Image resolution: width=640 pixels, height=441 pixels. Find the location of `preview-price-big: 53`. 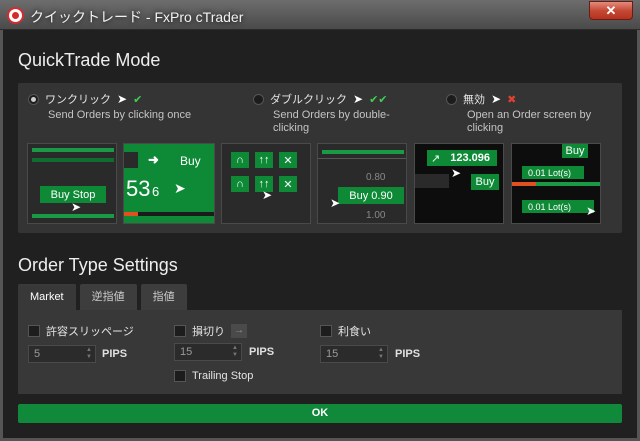

preview-price-big: 53 is located at coordinates (138, 188).